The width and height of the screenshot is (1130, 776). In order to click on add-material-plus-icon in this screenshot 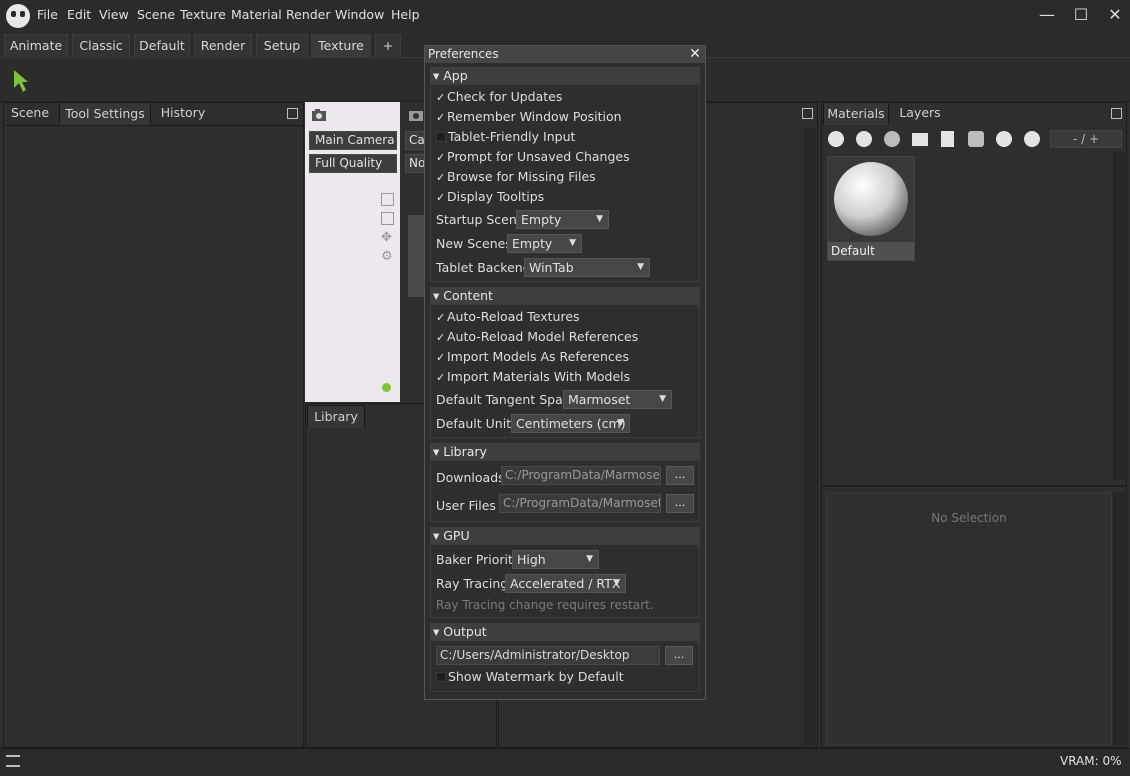, I will do `click(864, 139)`.